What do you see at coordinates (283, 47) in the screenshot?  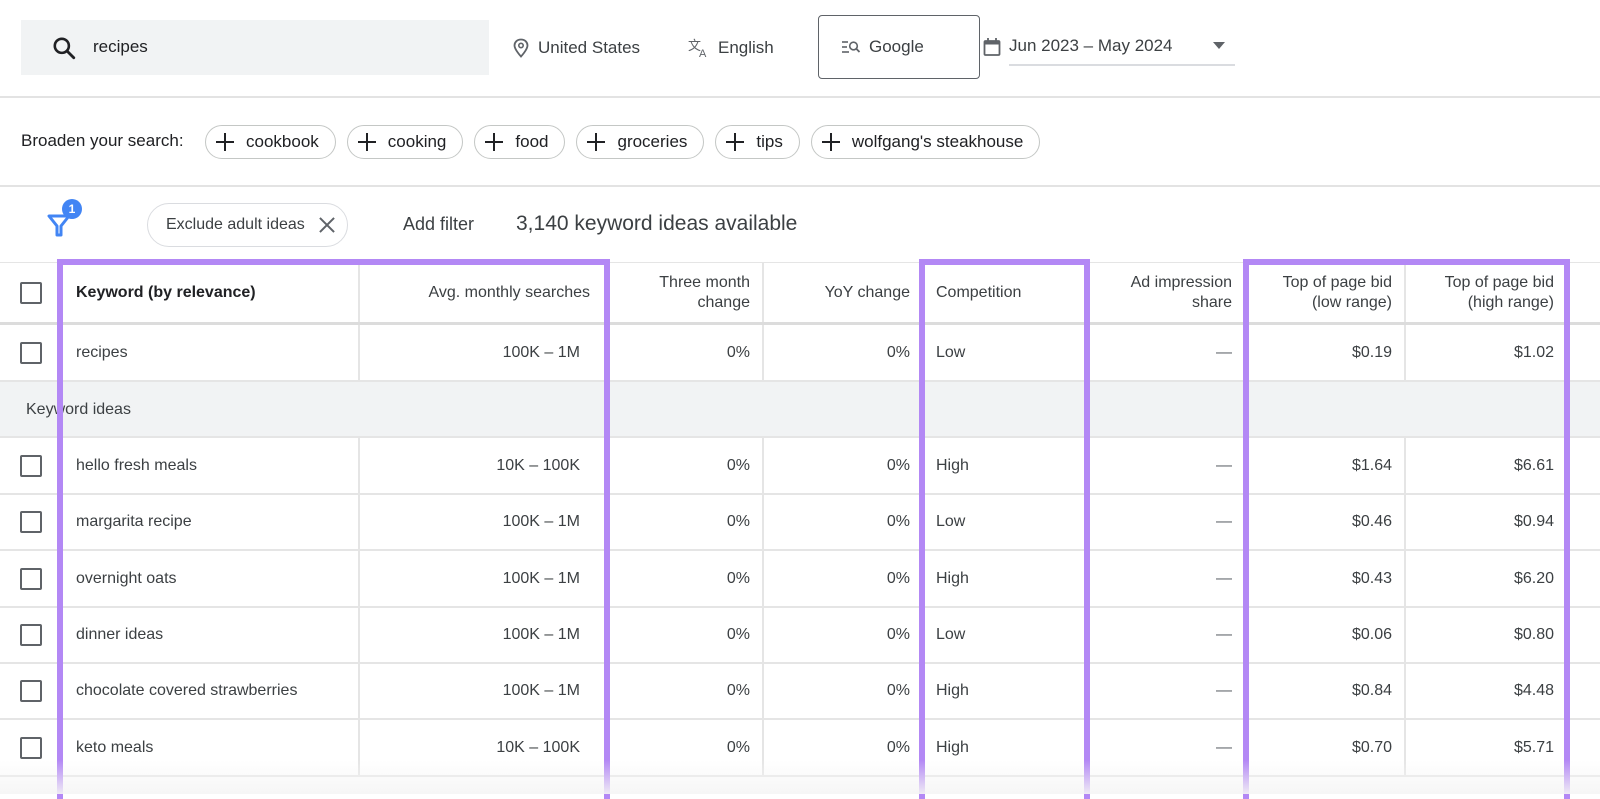 I see `keyword-search-input` at bounding box center [283, 47].